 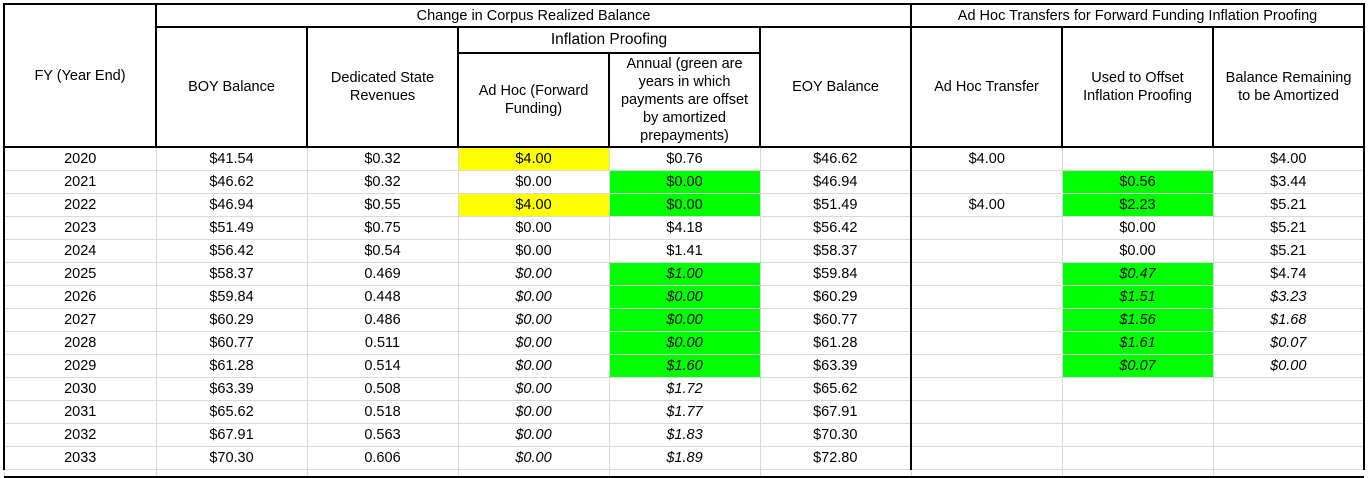 What do you see at coordinates (836, 366) in the screenshot?
I see `cell-eoy: $63.39` at bounding box center [836, 366].